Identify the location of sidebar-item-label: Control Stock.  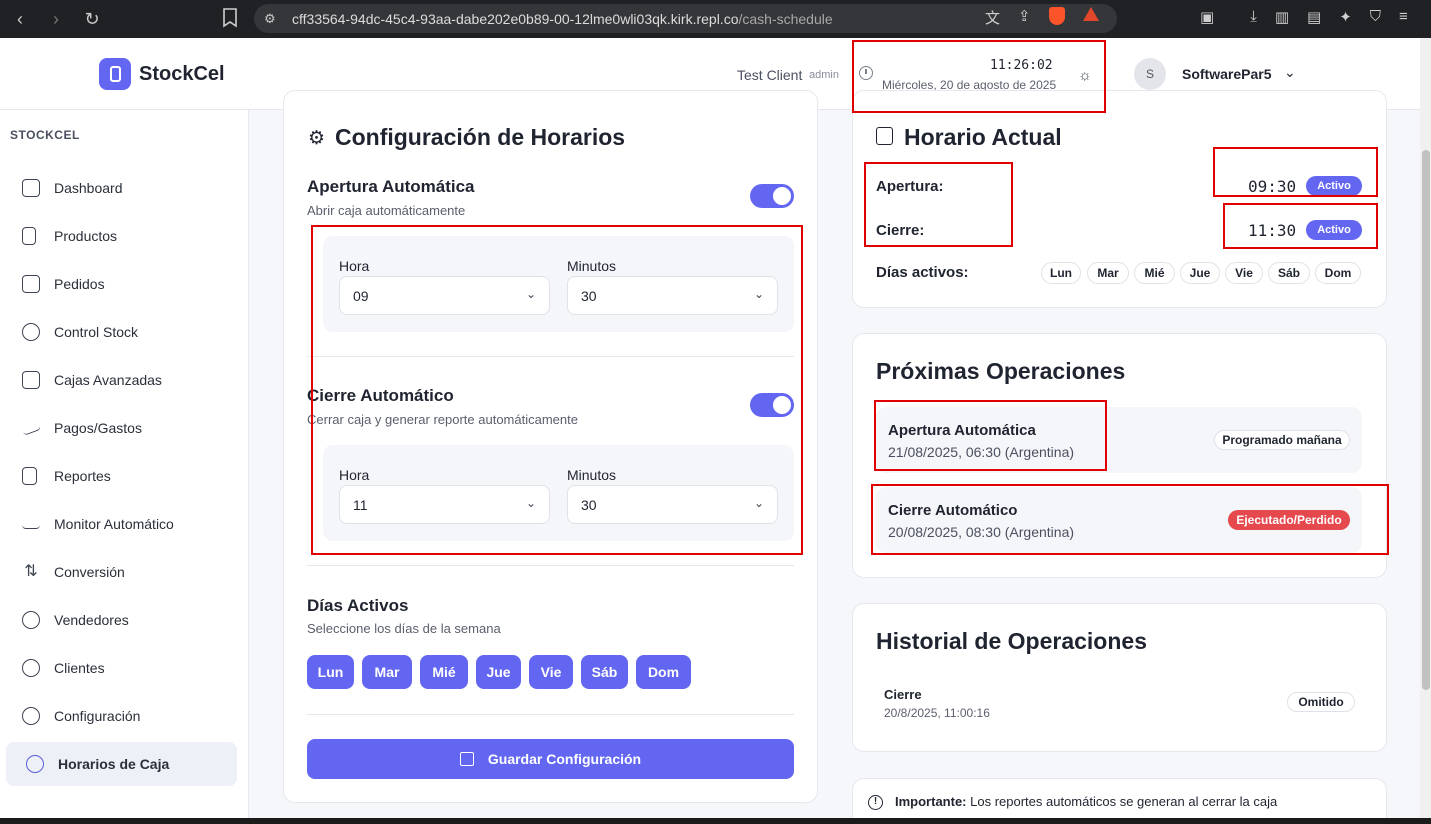
(96, 332).